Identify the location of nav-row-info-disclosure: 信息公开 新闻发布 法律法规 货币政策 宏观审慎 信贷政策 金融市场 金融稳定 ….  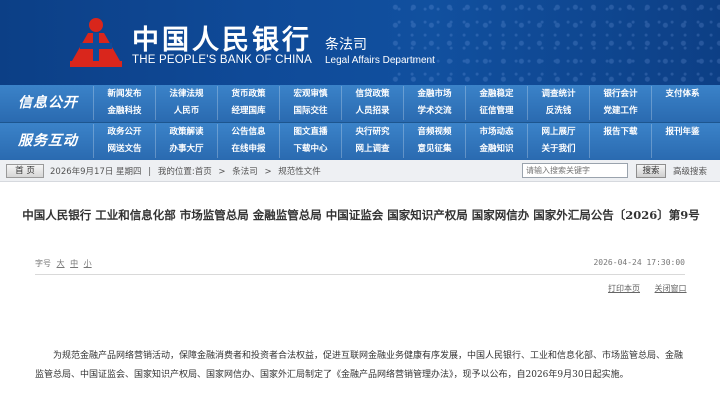
(360, 103).